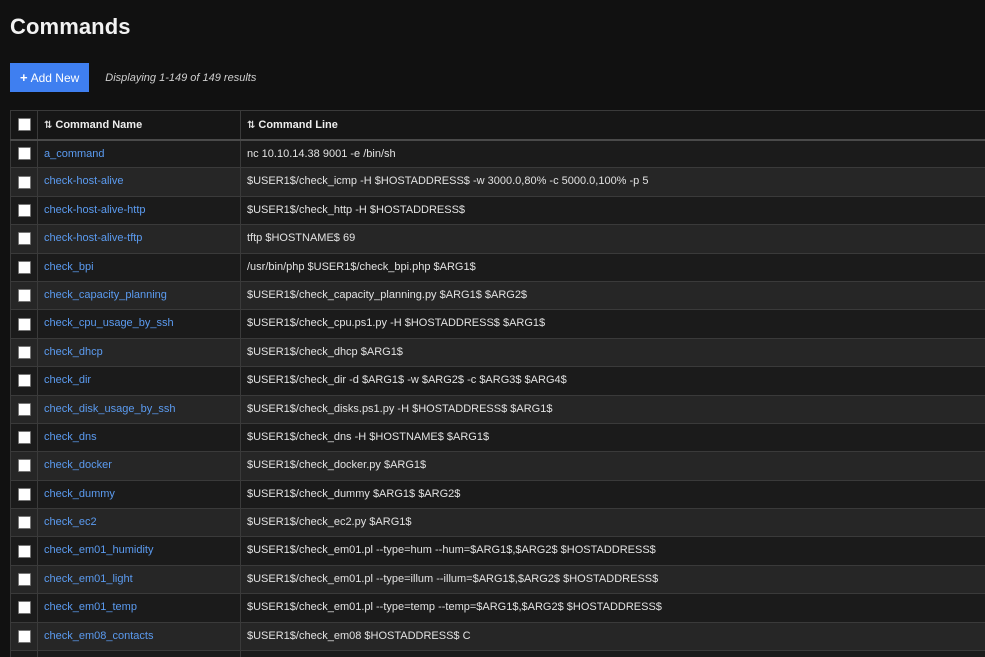 Image resolution: width=985 pixels, height=657 pixels. I want to click on select-all-checkbox, so click(24, 125).